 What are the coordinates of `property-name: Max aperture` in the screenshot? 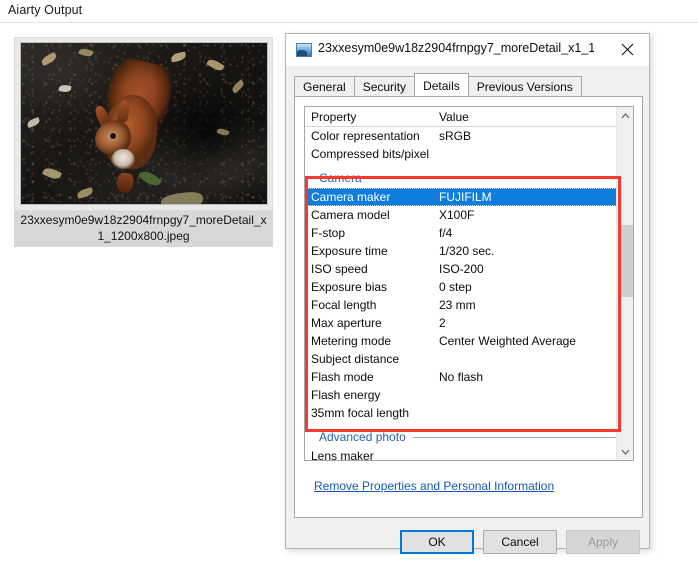 It's located at (346, 323).